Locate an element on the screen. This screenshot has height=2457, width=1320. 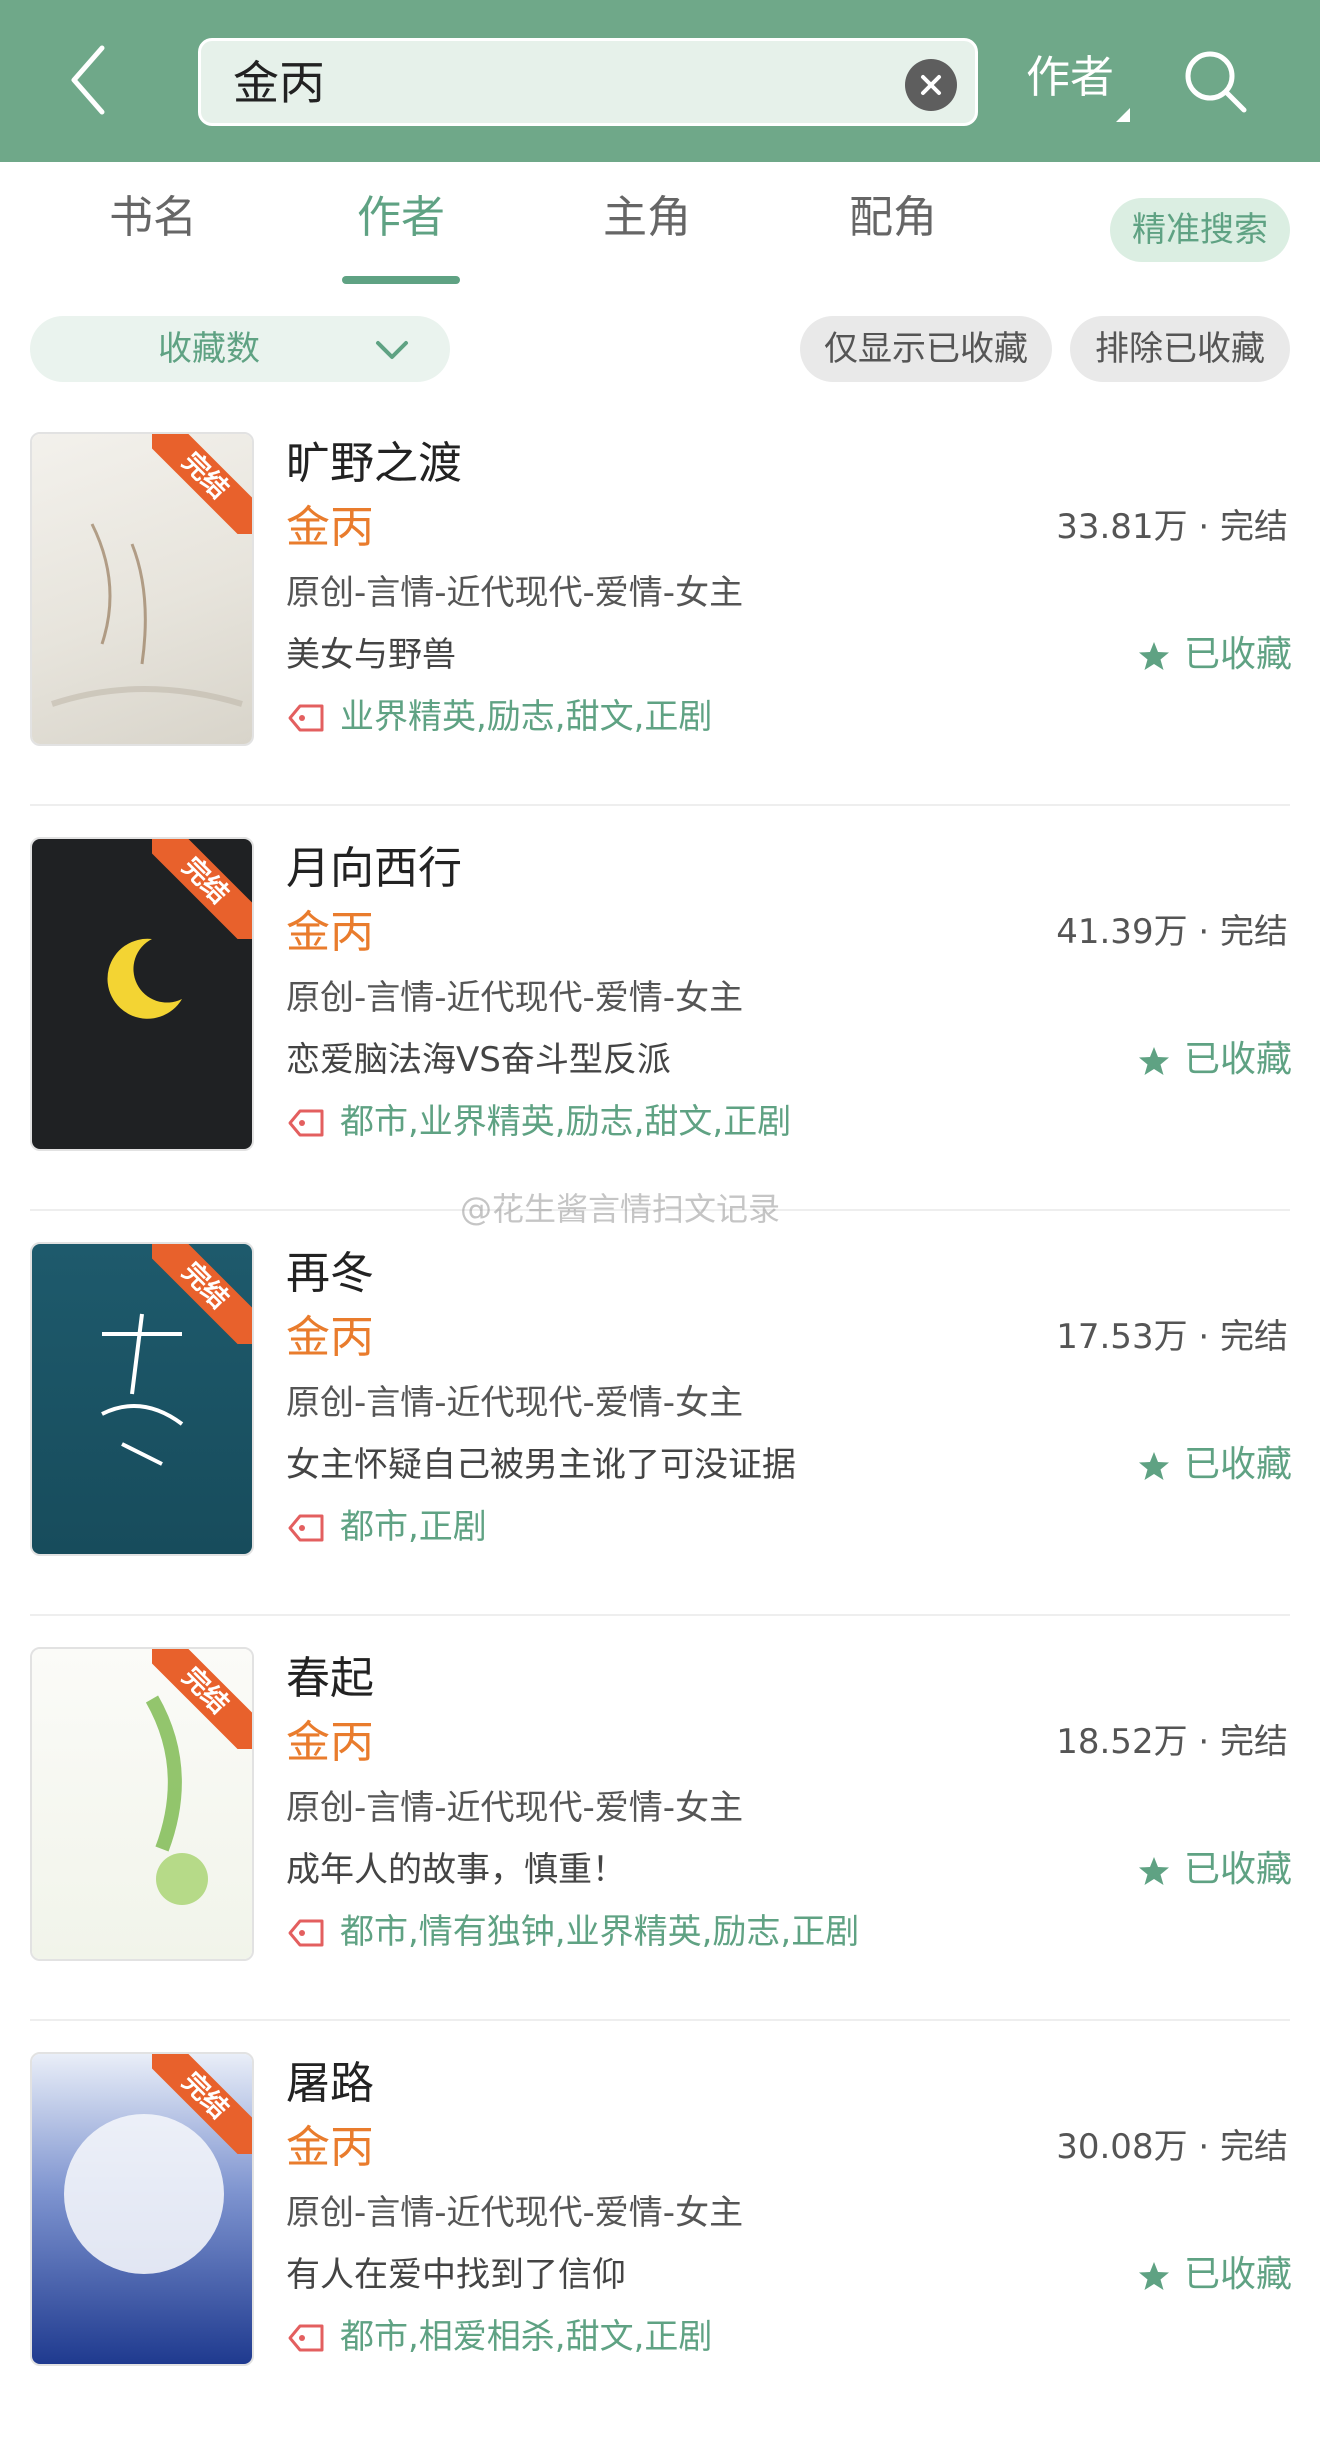
book-title: 春起 is located at coordinates (330, 1679).